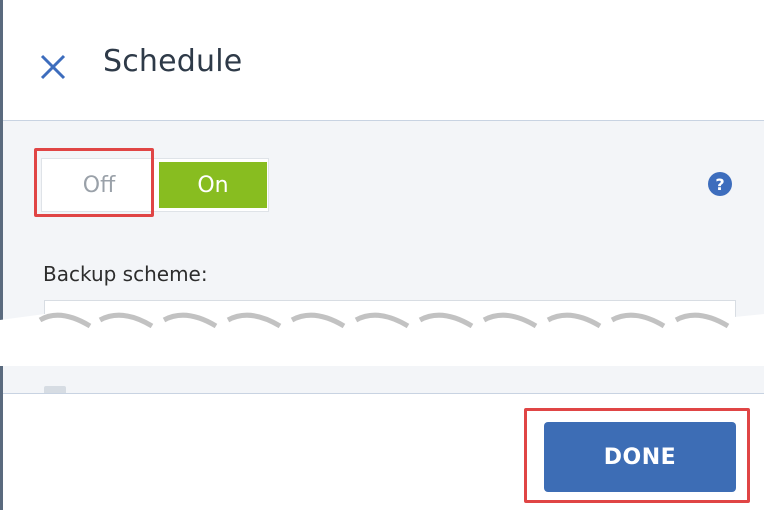  Describe the element at coordinates (125, 274) in the screenshot. I see `backup-scheme-label: Backup scheme:` at that location.